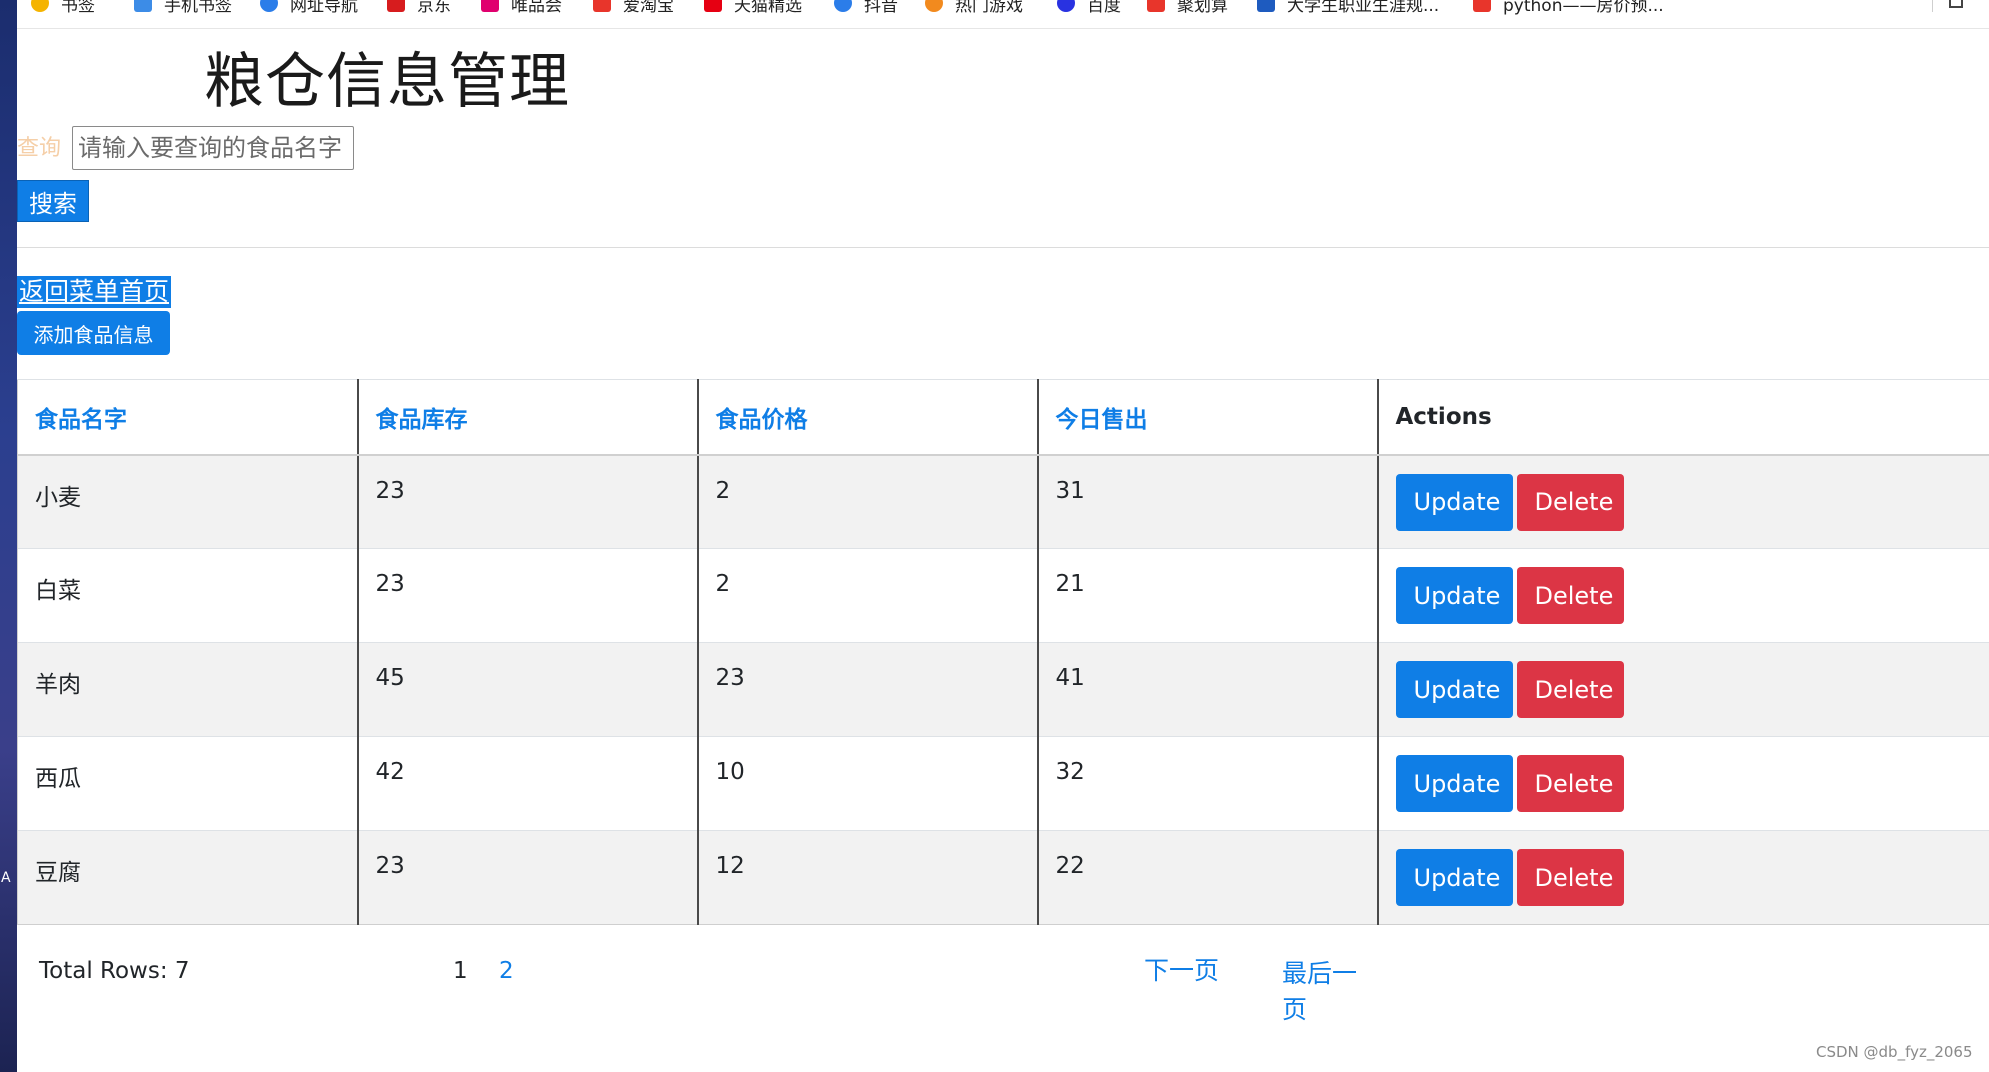 The width and height of the screenshot is (1989, 1072). What do you see at coordinates (63, 8) in the screenshot?
I see `bookmark-shuqian: 书签` at bounding box center [63, 8].